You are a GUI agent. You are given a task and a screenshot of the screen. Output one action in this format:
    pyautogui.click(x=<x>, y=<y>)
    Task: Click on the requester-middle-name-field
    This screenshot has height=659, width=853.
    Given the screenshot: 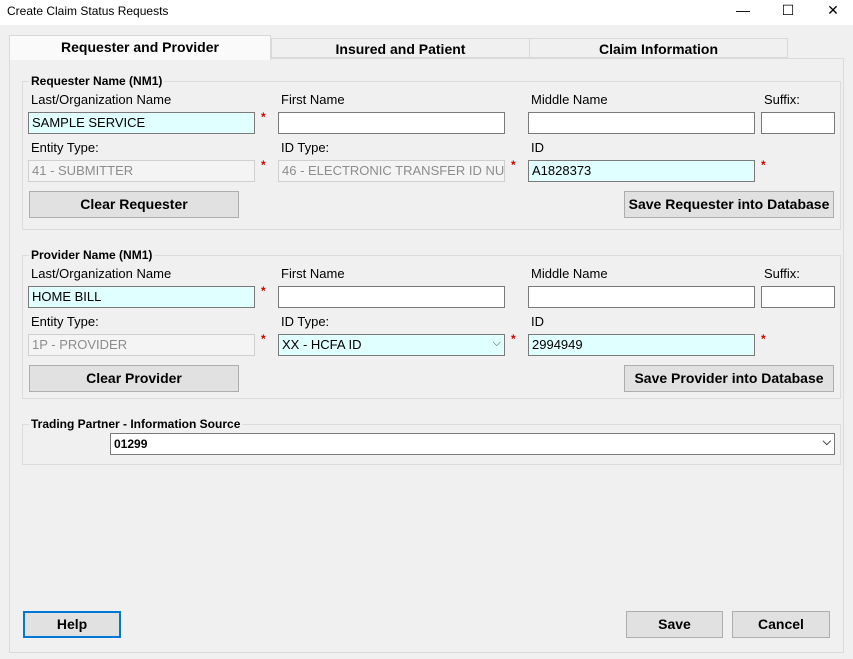 What is the action you would take?
    pyautogui.click(x=641, y=123)
    